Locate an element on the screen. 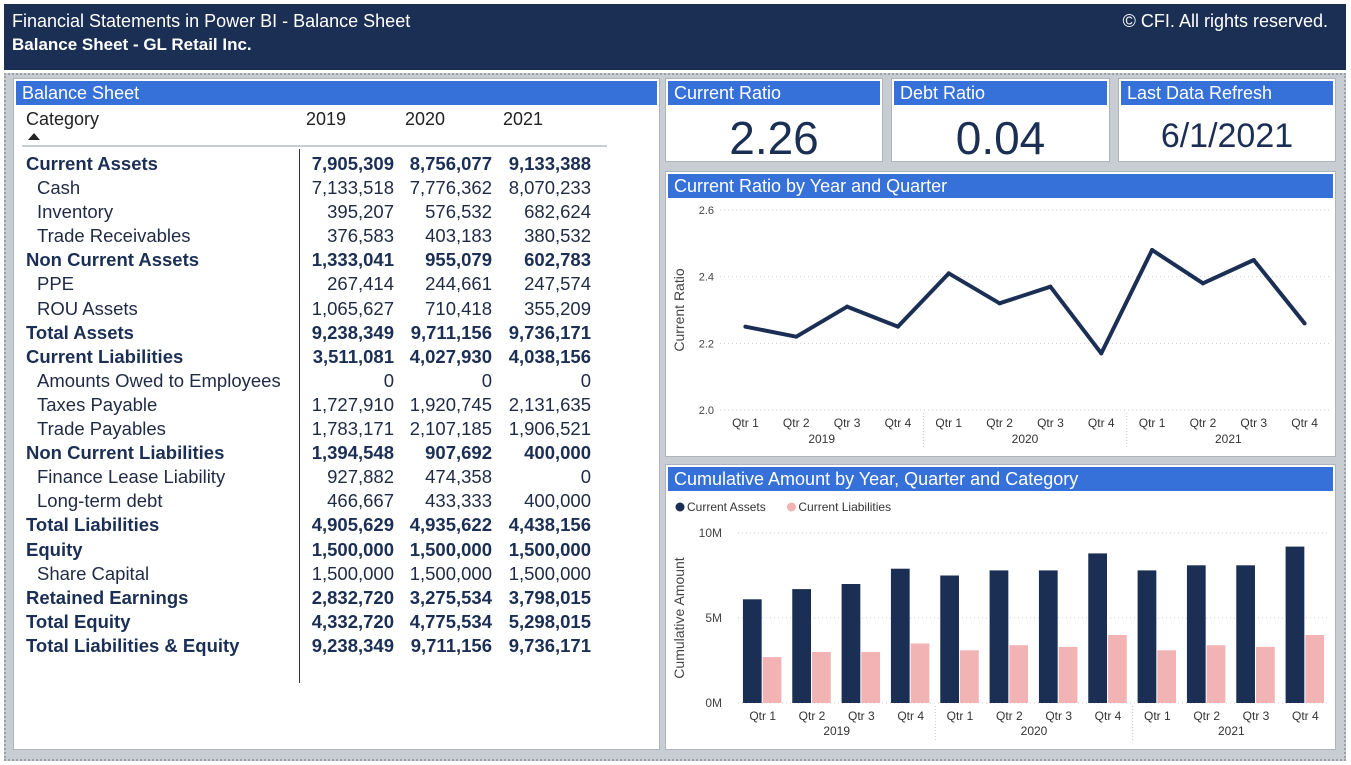  cell-value-2020: 955,079 is located at coordinates (458, 260).